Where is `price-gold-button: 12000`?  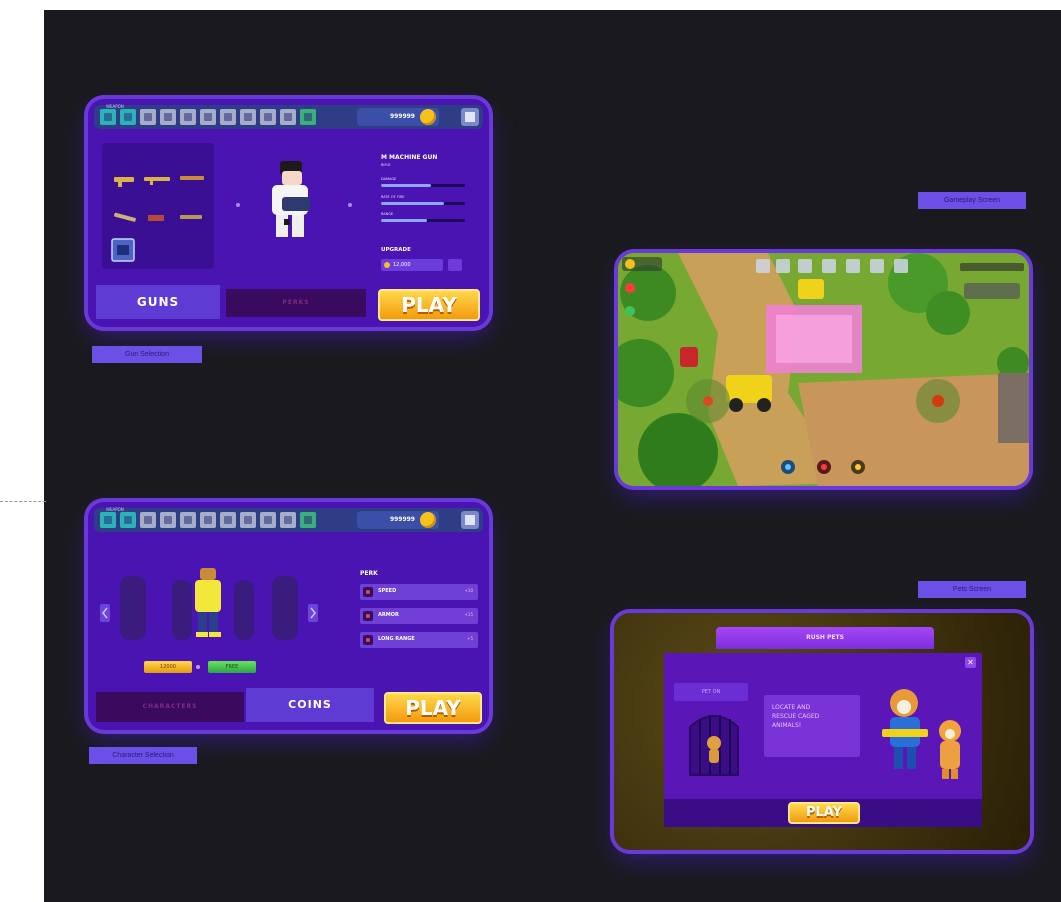 price-gold-button: 12000 is located at coordinates (168, 667).